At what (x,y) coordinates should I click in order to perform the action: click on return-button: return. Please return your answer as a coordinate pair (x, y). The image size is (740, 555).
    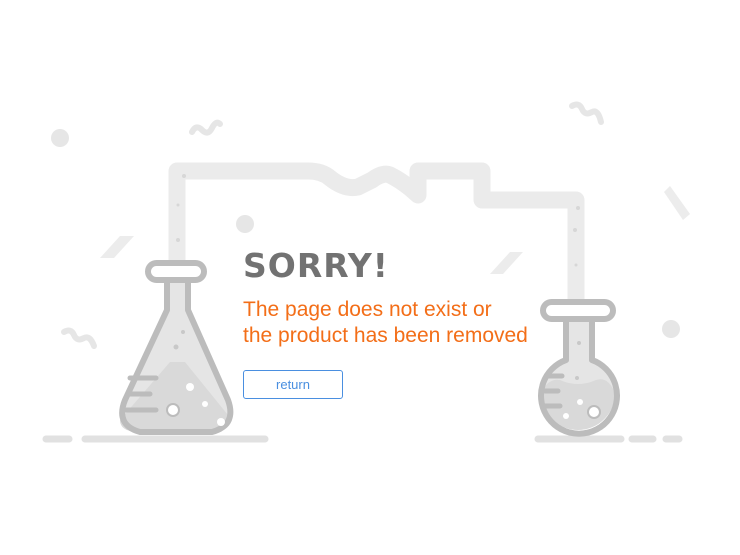
    Looking at the image, I should click on (293, 384).